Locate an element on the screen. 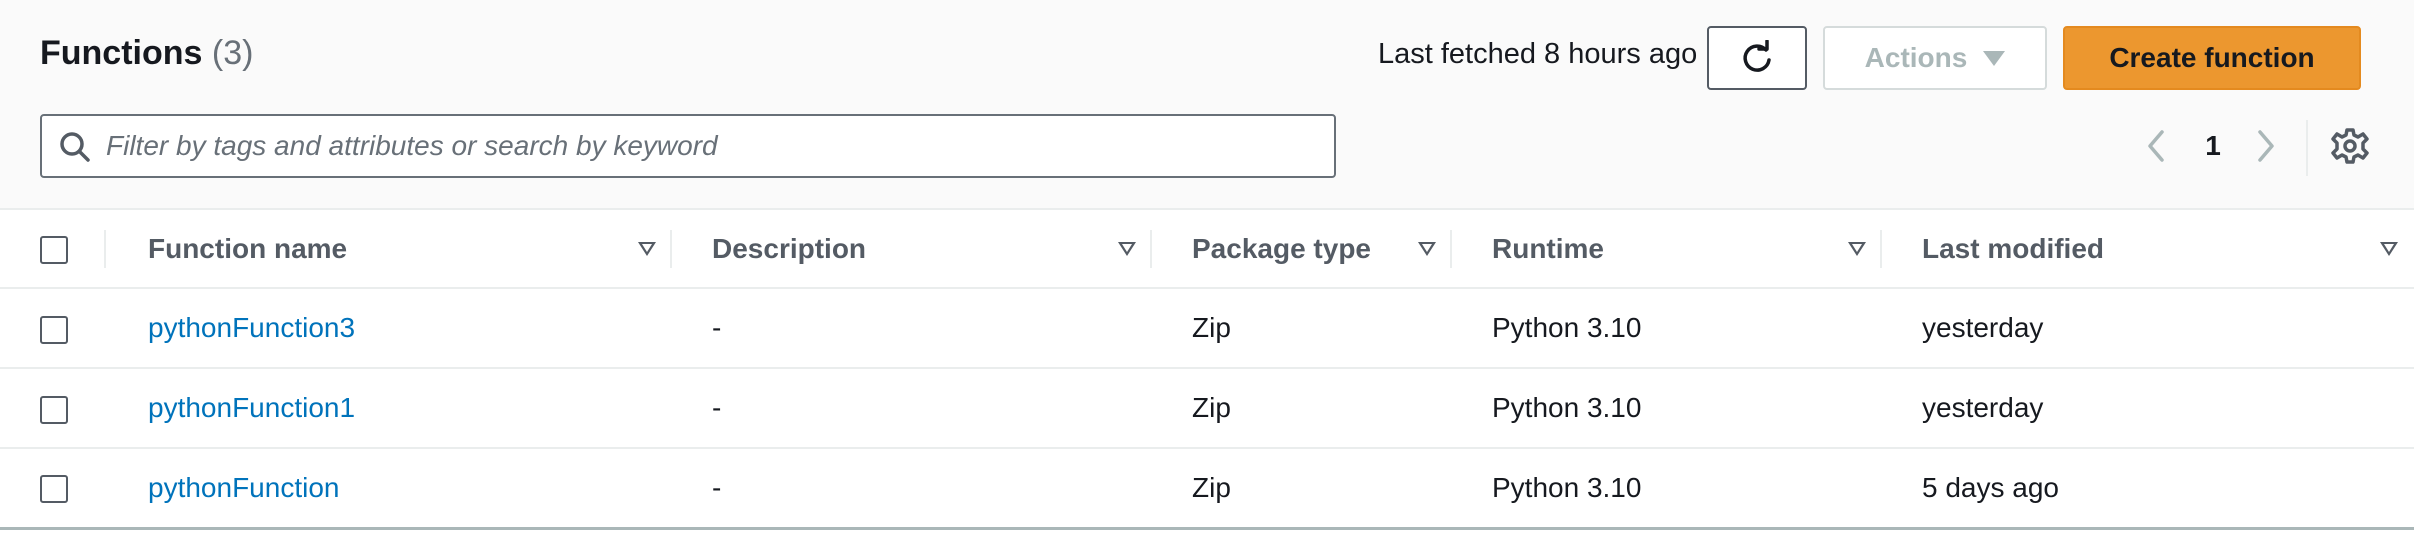 The width and height of the screenshot is (2414, 534). refresh-icon is located at coordinates (1757, 56).